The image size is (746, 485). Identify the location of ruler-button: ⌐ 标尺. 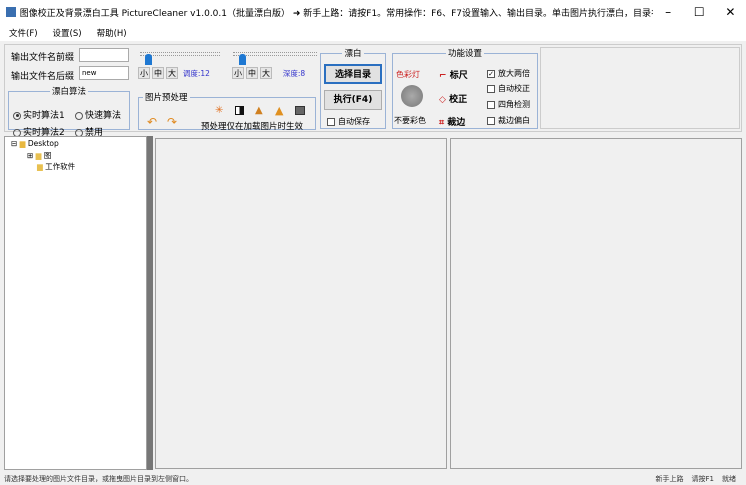
(453, 74).